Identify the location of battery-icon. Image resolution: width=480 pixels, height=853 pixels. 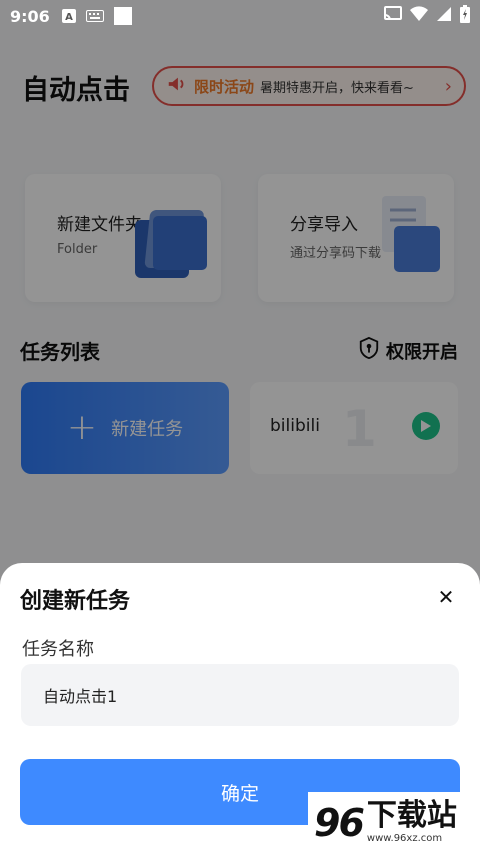
(465, 16).